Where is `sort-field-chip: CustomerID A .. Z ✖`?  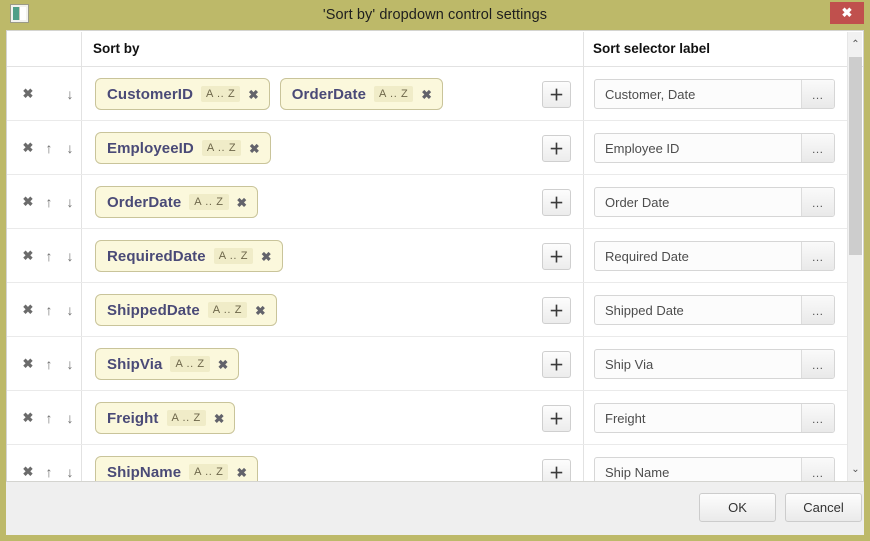
sort-field-chip: CustomerID A .. Z ✖ is located at coordinates (182, 94).